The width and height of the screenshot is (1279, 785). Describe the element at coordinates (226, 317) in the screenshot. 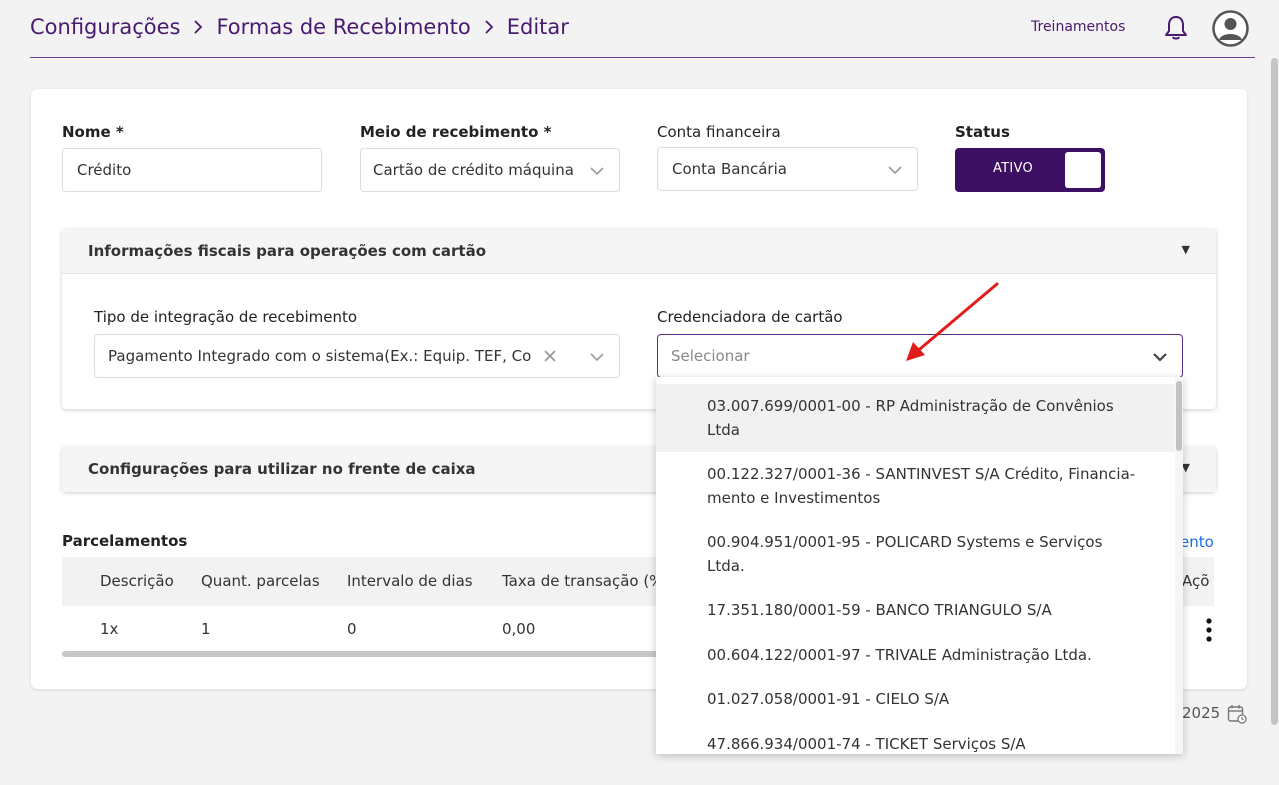

I see `integration-label: Tipo de integração de recebimento` at that location.